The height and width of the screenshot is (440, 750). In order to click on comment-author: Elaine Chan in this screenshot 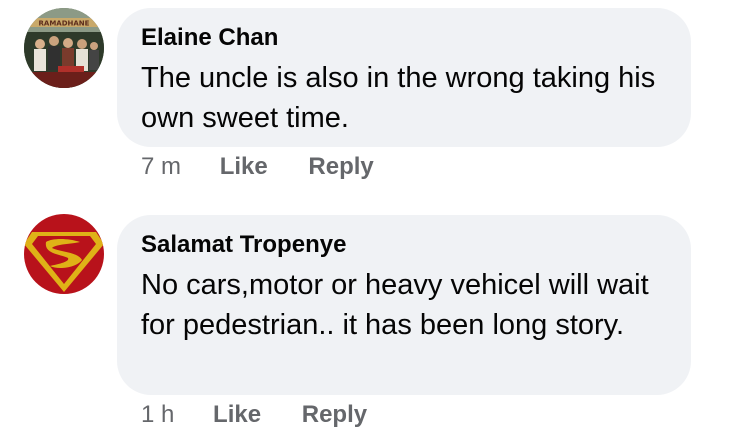, I will do `click(404, 38)`.